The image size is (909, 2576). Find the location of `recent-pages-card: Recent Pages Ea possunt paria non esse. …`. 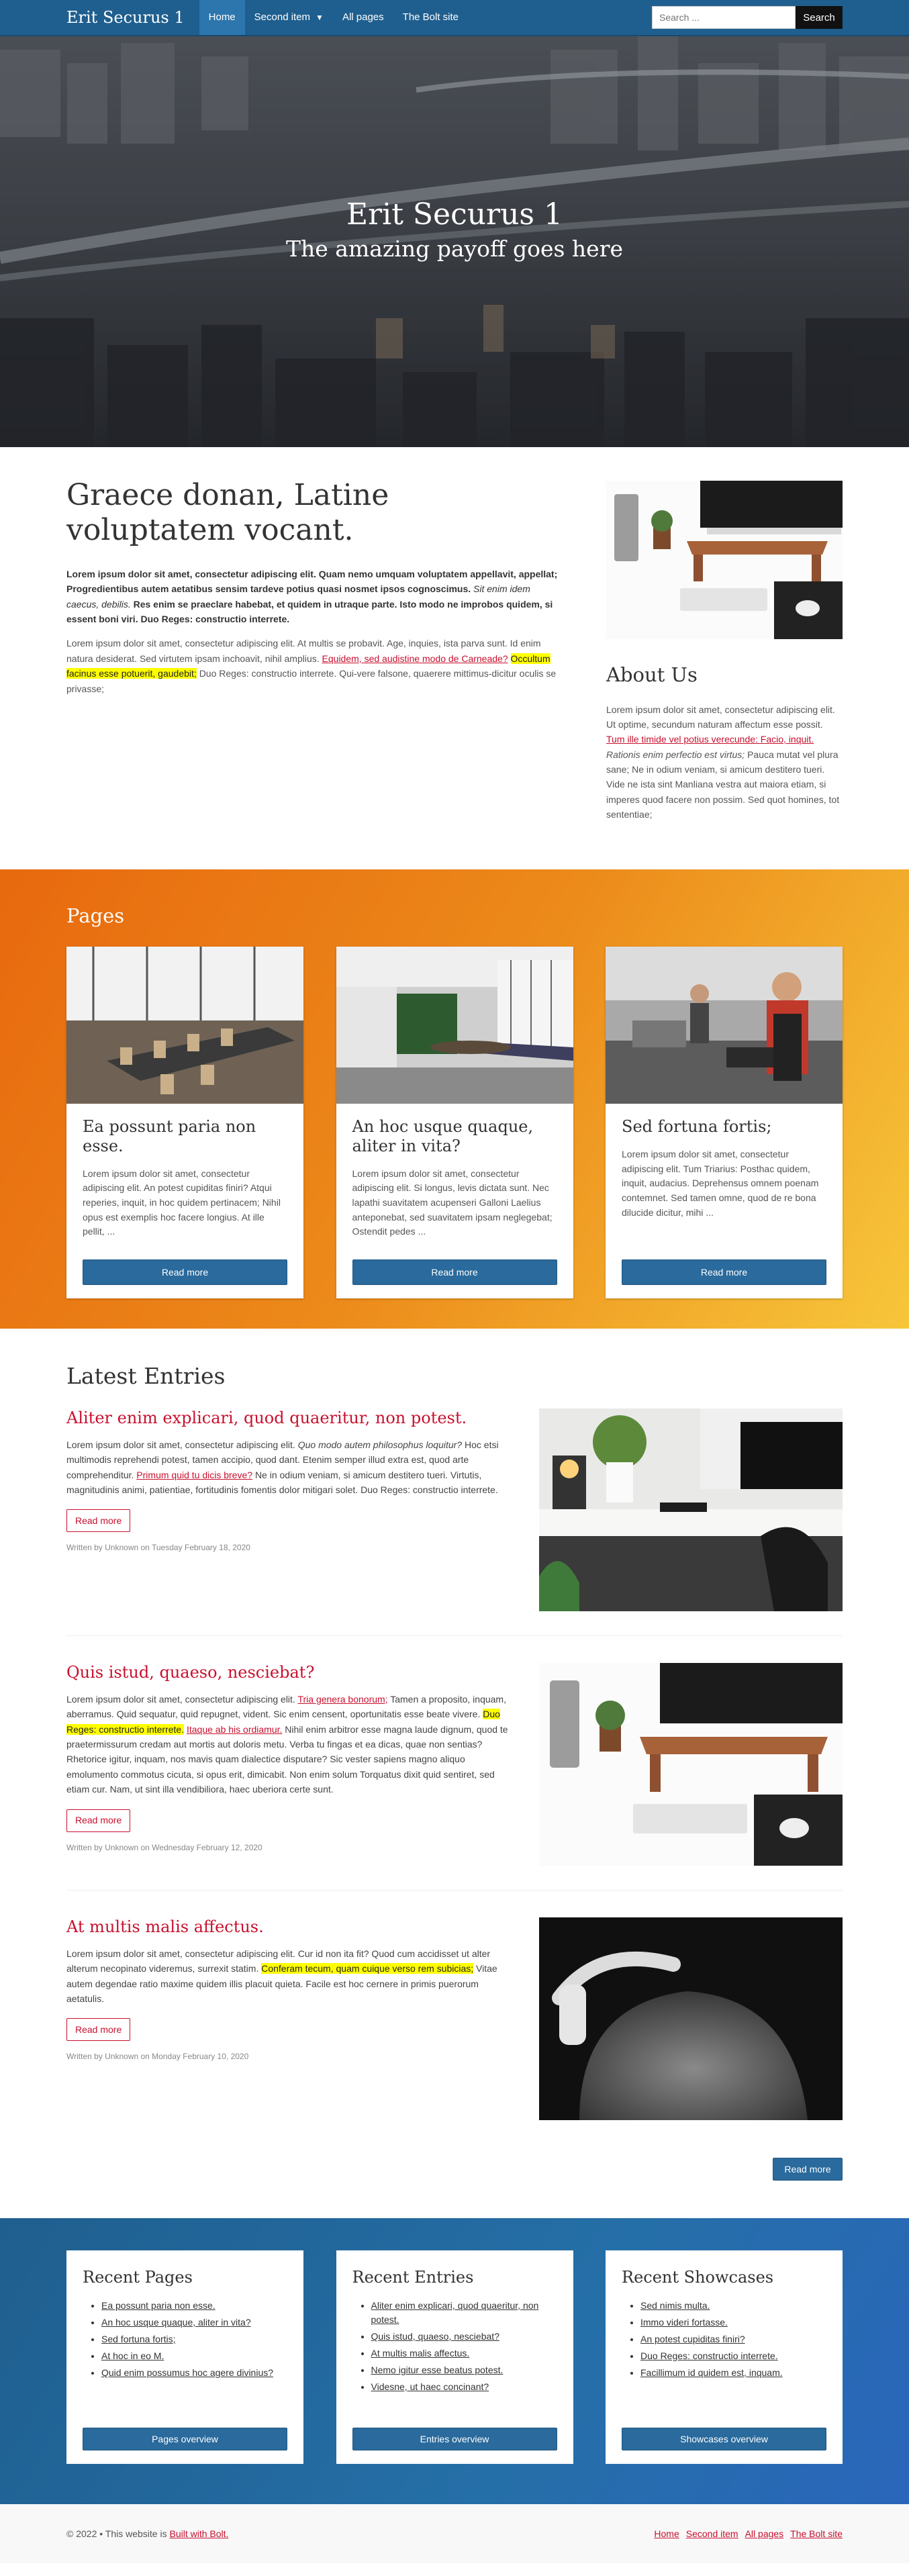

recent-pages-card: Recent Pages Ea possunt paria non esse. … is located at coordinates (184, 2357).